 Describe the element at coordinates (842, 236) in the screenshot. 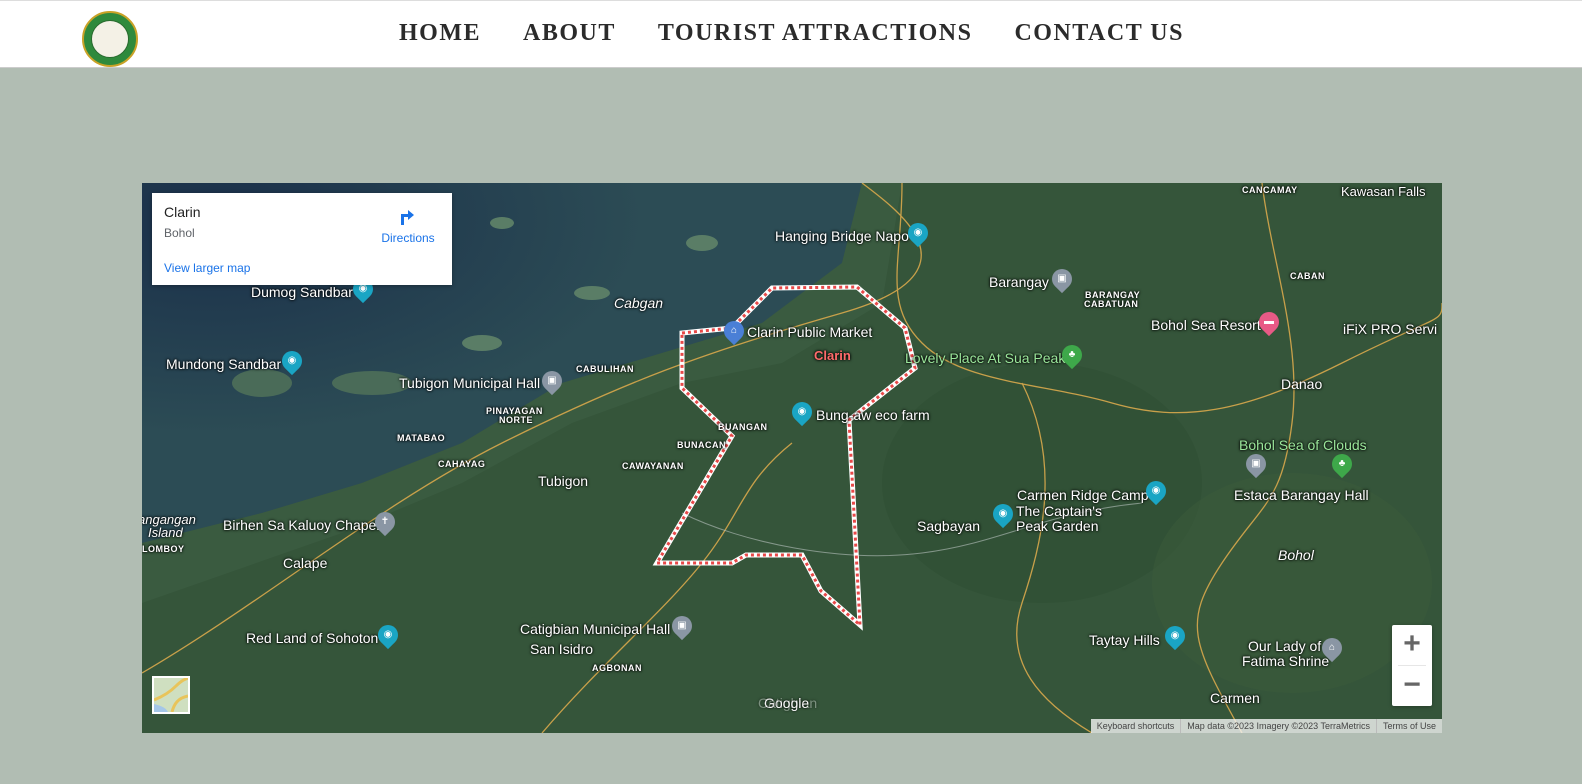

I see `label-hanging-bridge: Hanging Bridge Napo` at that location.